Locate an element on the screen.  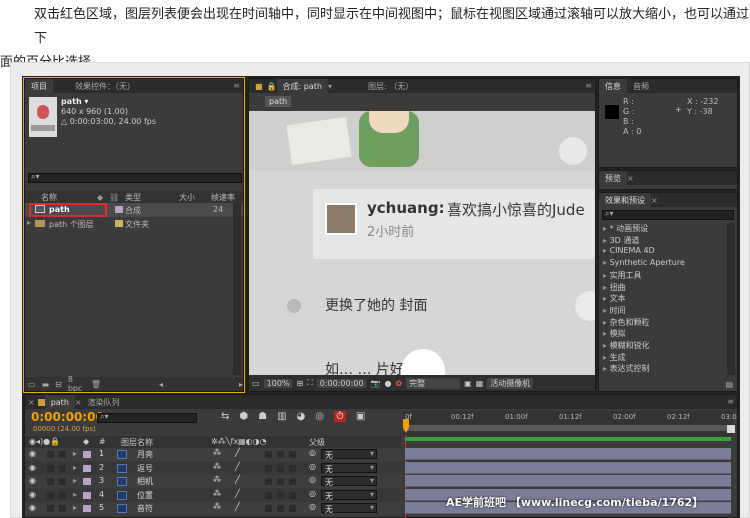
effects-footer-icon: ▤ is located at coordinates (729, 384).